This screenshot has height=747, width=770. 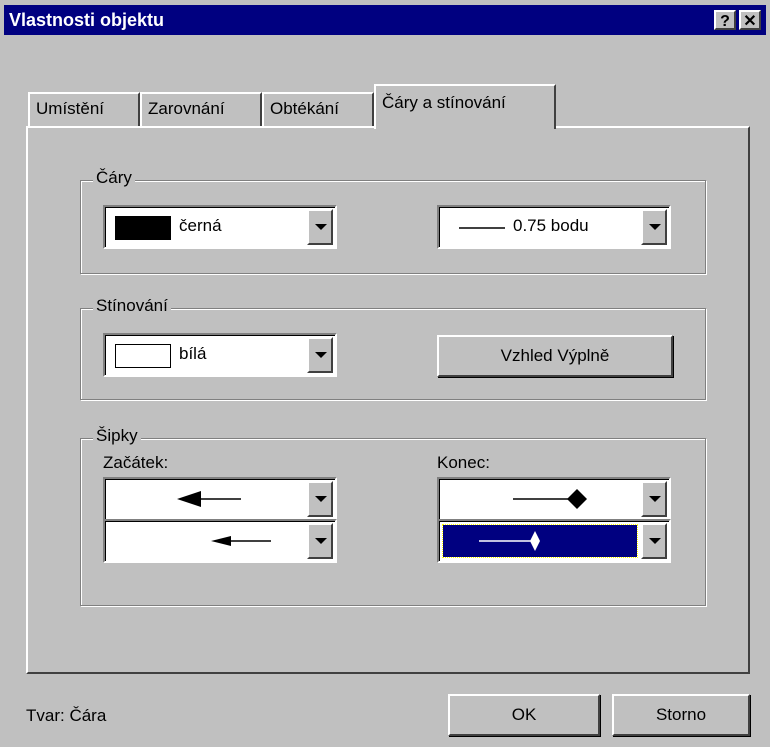 What do you see at coordinates (318, 109) in the screenshot?
I see `tab-obtekani: Obtékání` at bounding box center [318, 109].